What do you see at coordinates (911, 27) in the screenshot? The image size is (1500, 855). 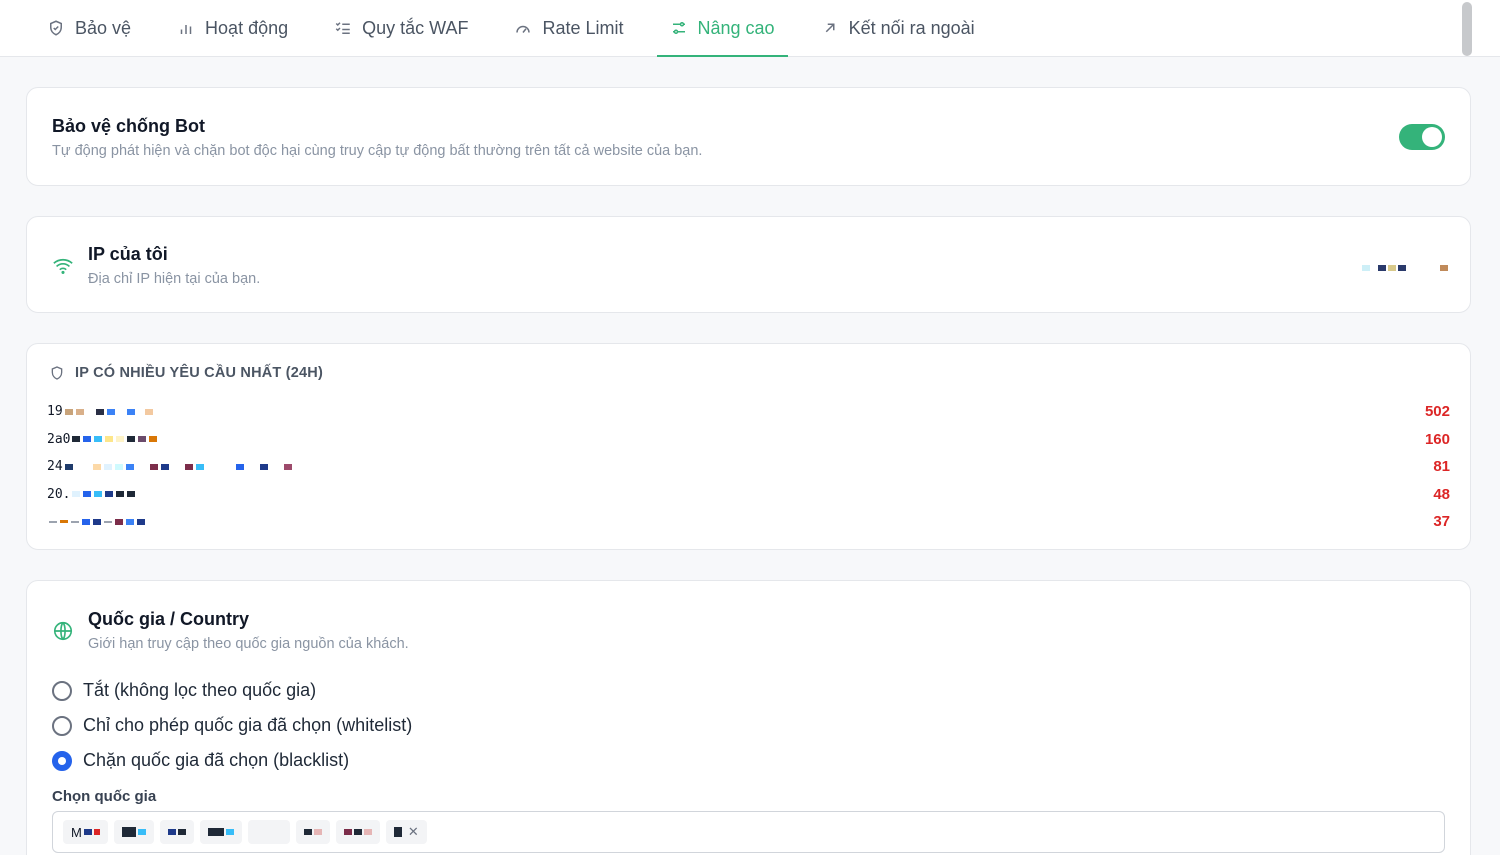 I see `tab-label: Kết nối ra ngoài` at bounding box center [911, 27].